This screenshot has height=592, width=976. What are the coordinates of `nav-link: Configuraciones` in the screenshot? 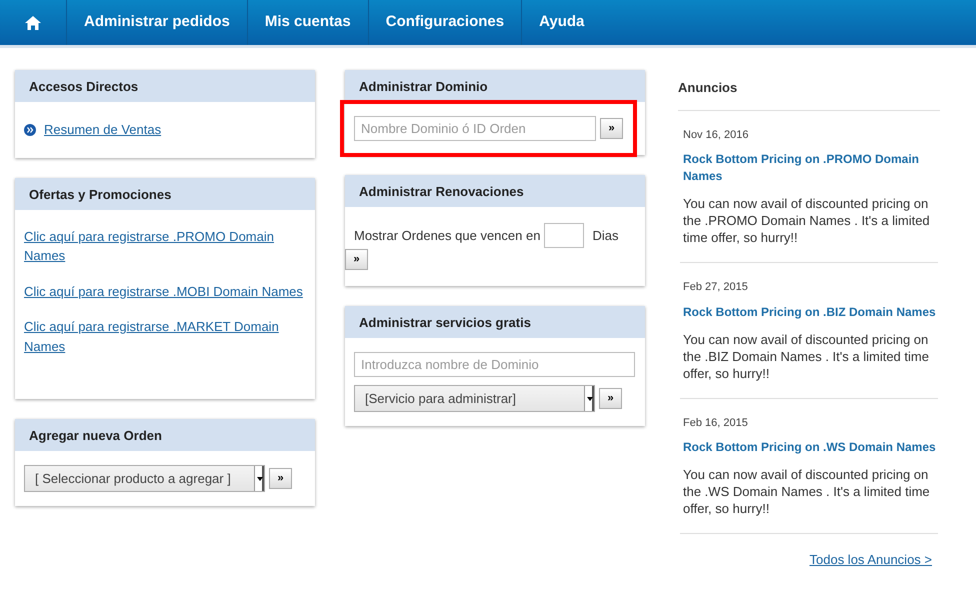 It's located at (445, 22).